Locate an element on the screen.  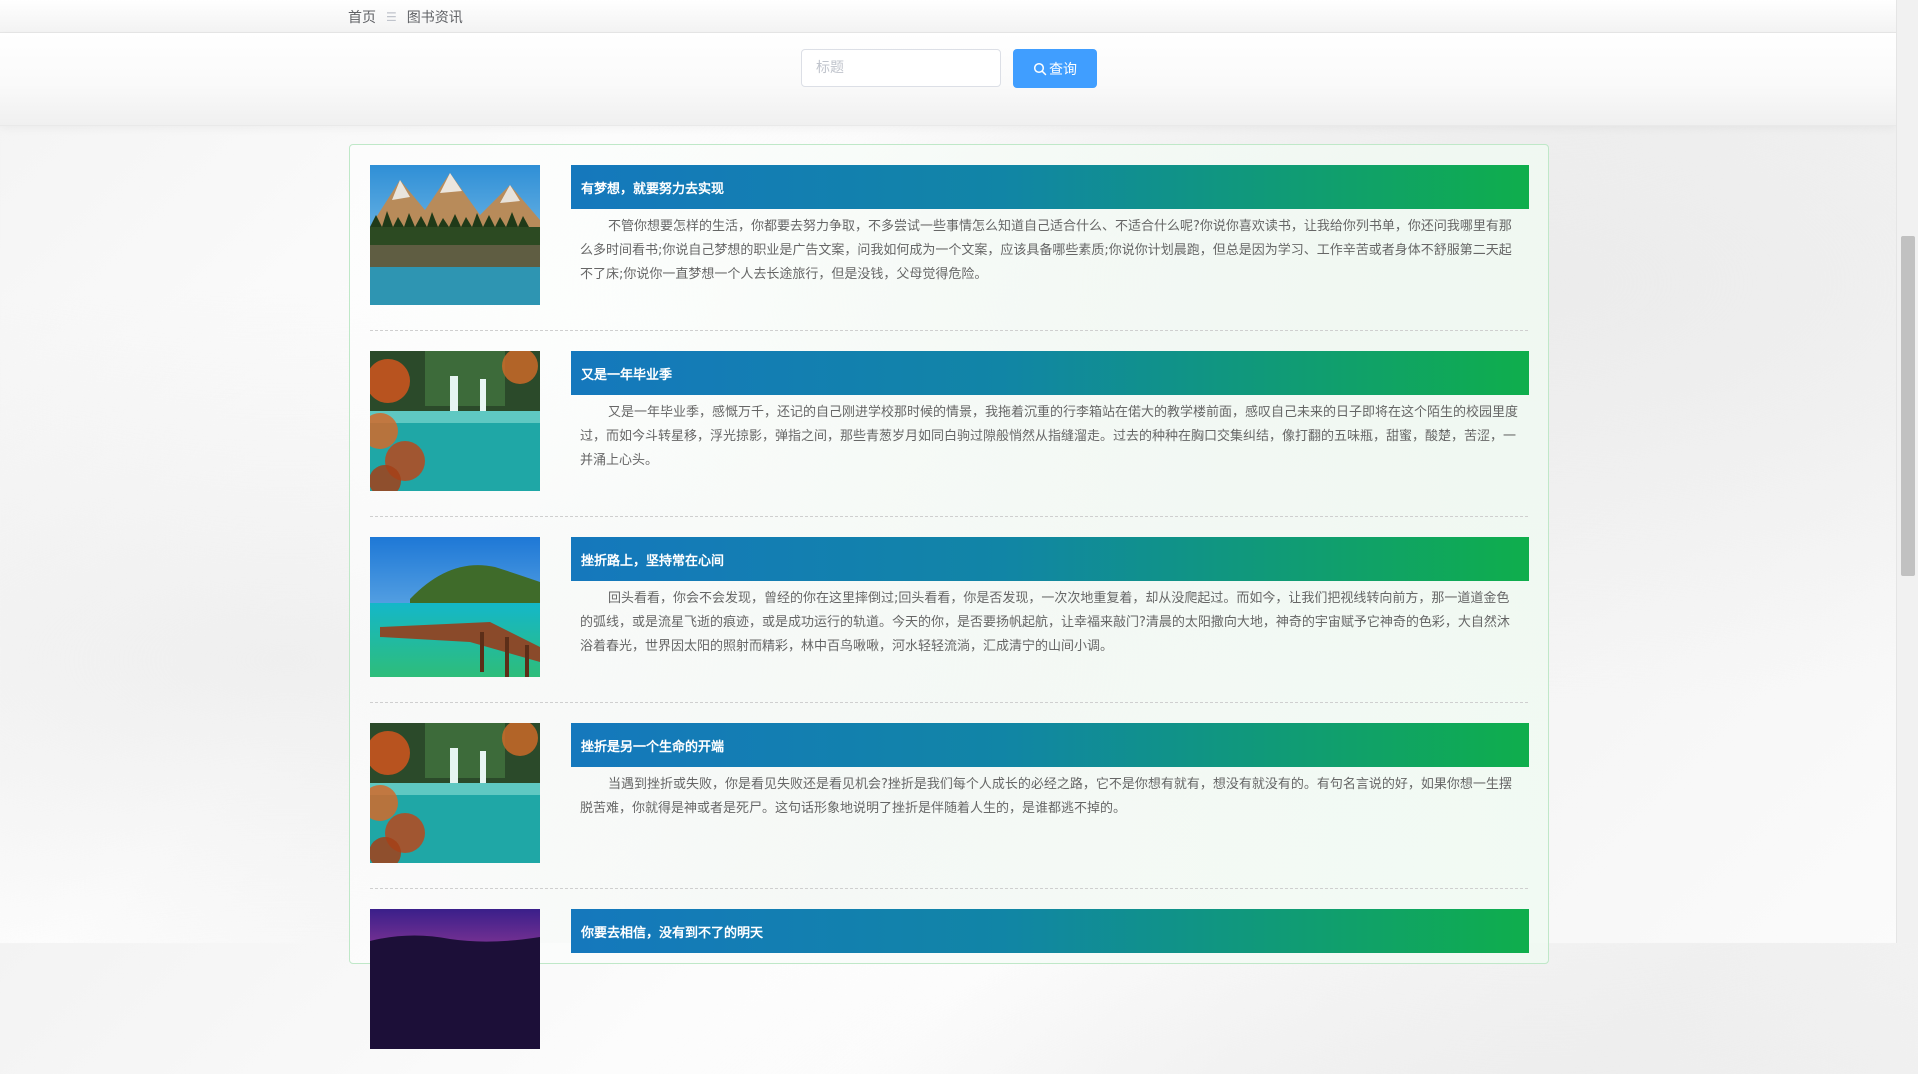
search-button: 查询 is located at coordinates (1055, 68).